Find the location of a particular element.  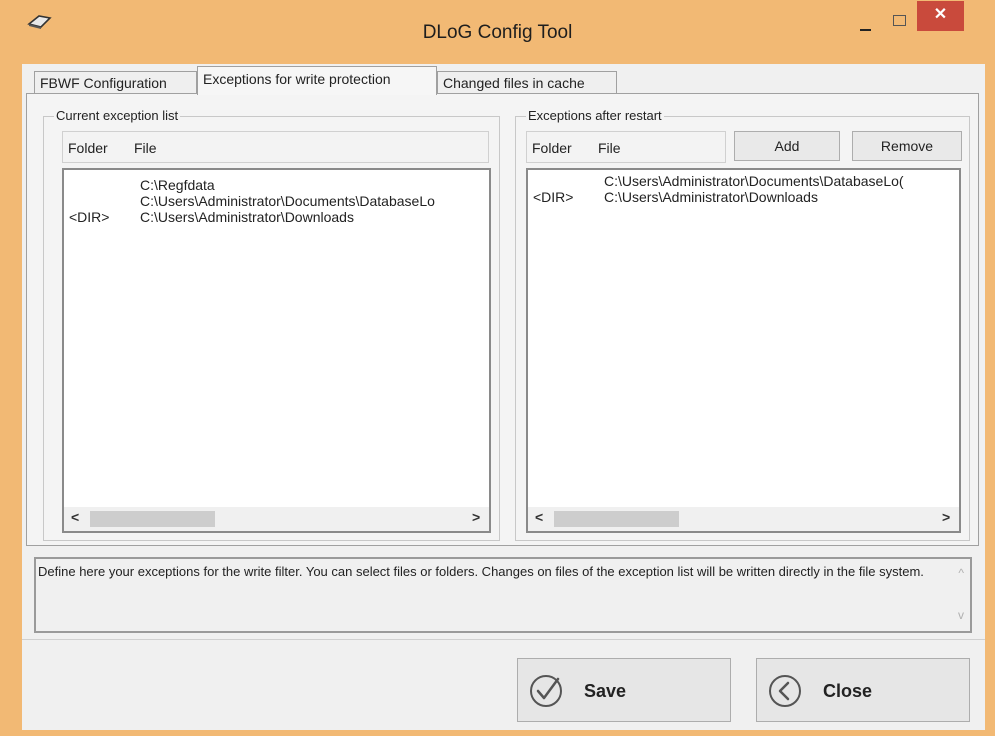

close-button: Close is located at coordinates (863, 690).